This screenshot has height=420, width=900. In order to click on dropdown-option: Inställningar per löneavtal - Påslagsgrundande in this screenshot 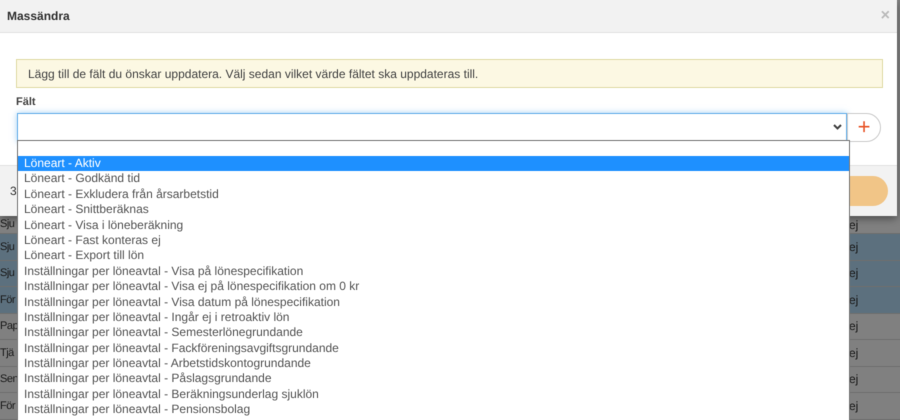, I will do `click(433, 379)`.